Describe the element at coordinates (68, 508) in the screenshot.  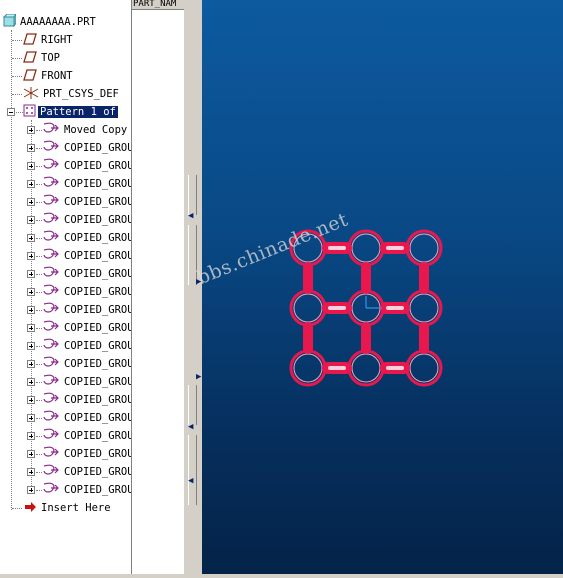
I see `tree-node-insert-here: Insert Here` at that location.